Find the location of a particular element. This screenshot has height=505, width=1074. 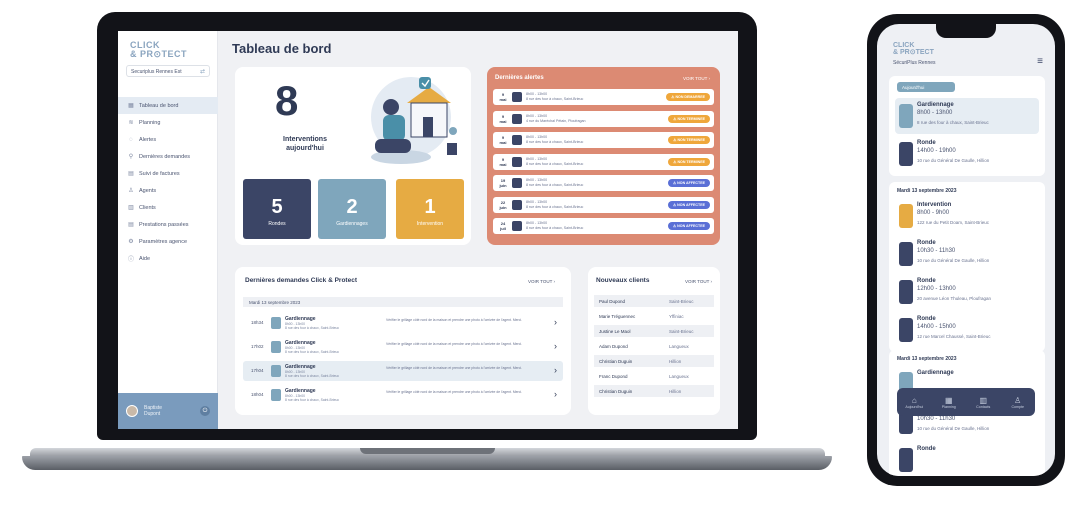

settings-icon: ⚙ is located at coordinates (131, 242).